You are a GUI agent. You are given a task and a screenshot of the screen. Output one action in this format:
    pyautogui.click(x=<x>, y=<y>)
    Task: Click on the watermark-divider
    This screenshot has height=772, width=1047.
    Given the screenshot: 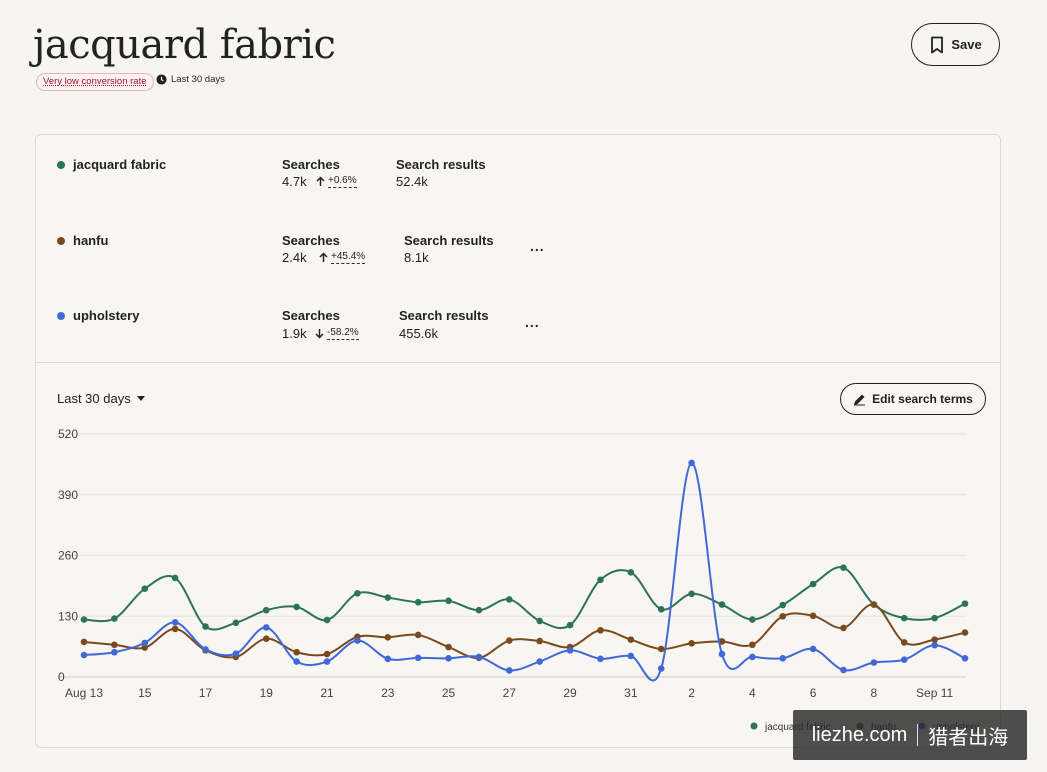 What is the action you would take?
    pyautogui.click(x=918, y=735)
    